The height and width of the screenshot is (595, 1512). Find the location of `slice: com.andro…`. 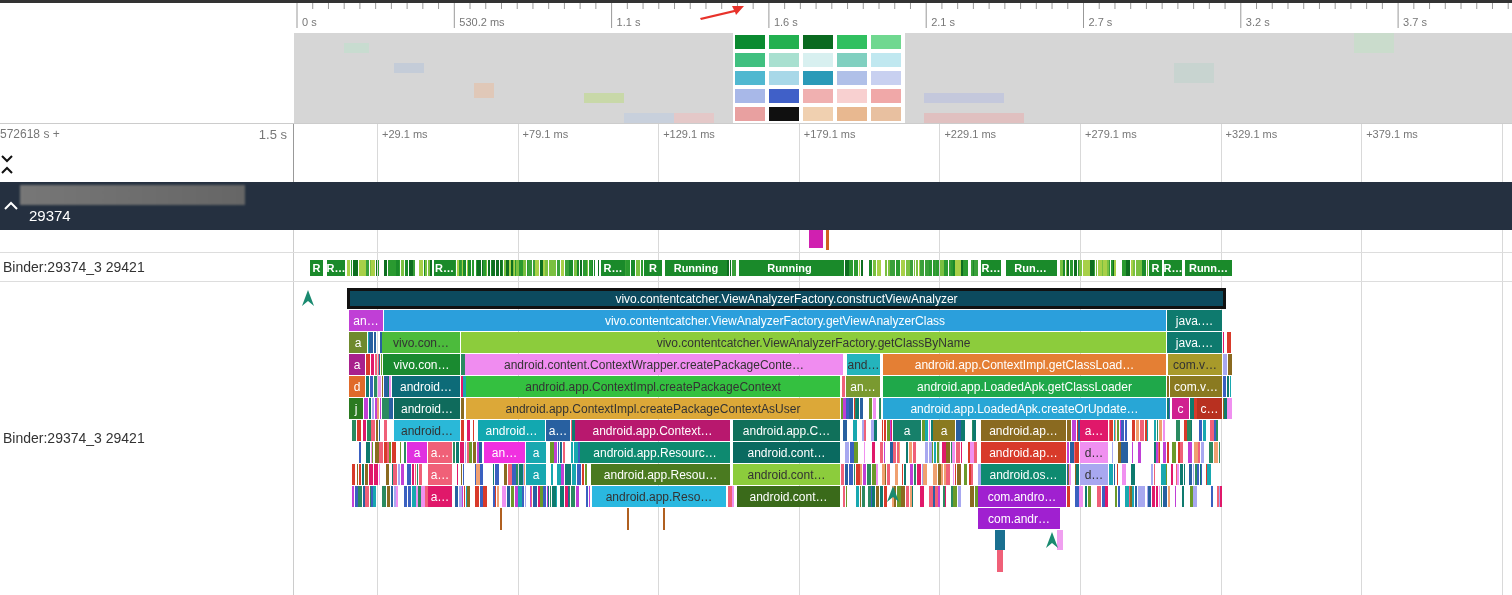

slice: com.andro… is located at coordinates (1022, 496).